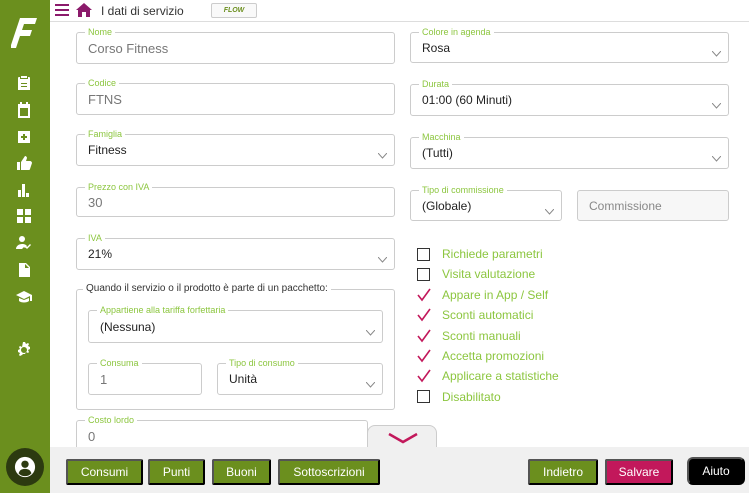  What do you see at coordinates (95, 202) in the screenshot?
I see `field-value: 30` at bounding box center [95, 202].